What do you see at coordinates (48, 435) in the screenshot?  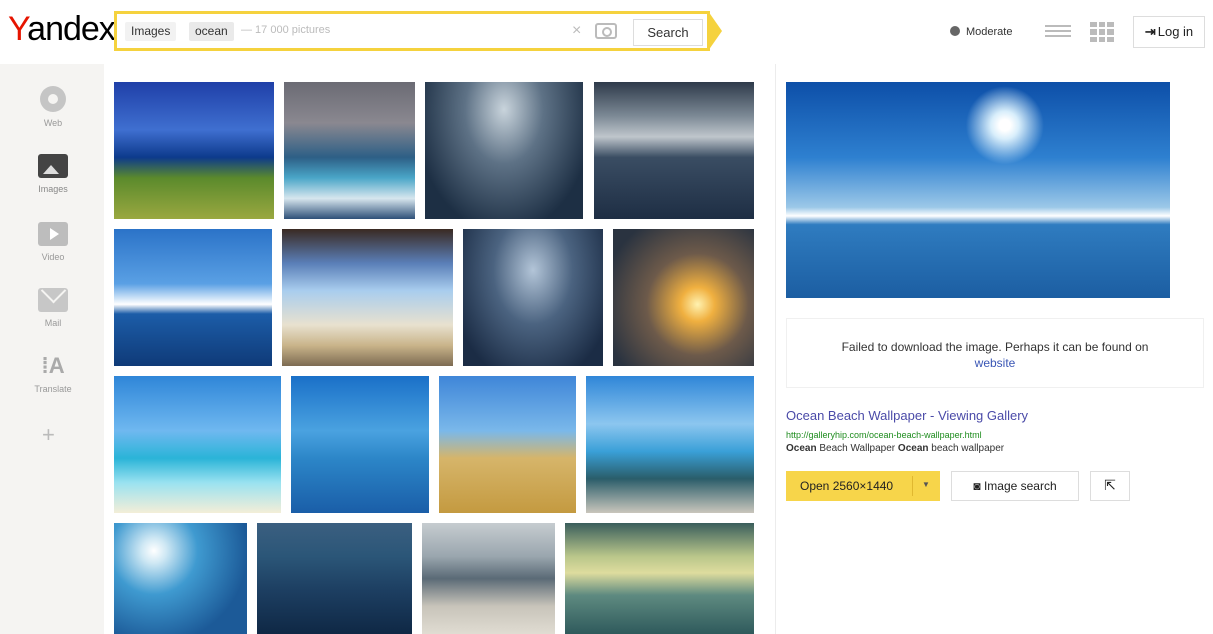 I see `more-services-button: +` at bounding box center [48, 435].